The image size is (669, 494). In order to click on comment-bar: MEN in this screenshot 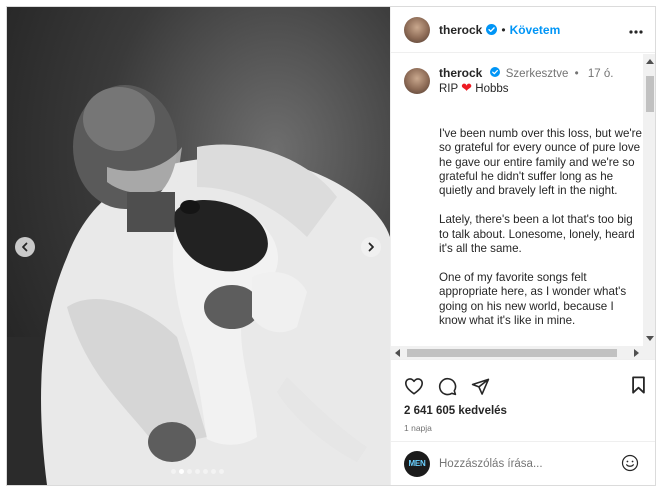, I will do `click(523, 463)`.